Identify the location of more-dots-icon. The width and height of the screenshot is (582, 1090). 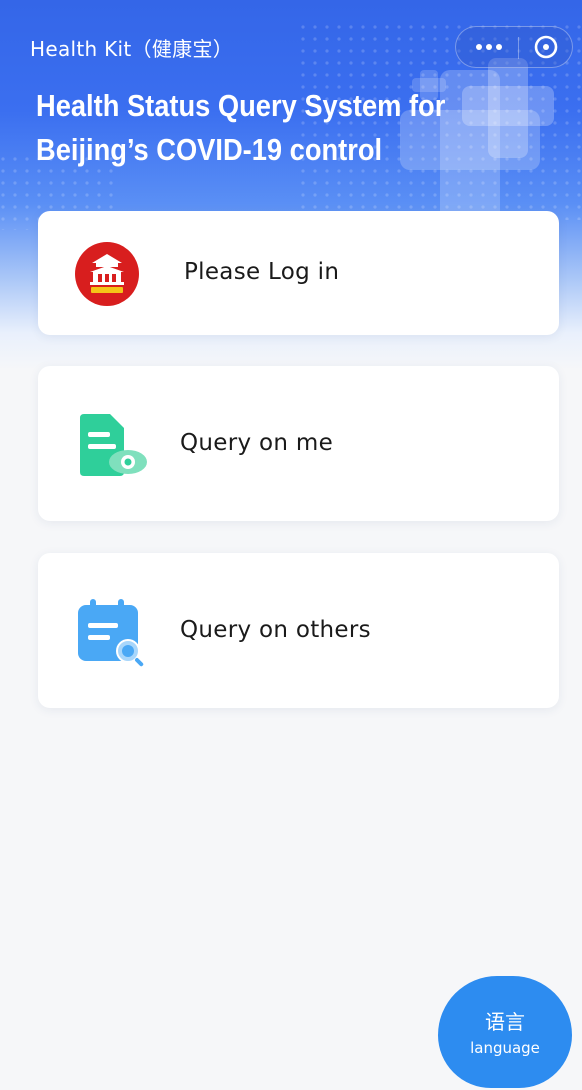
(489, 47).